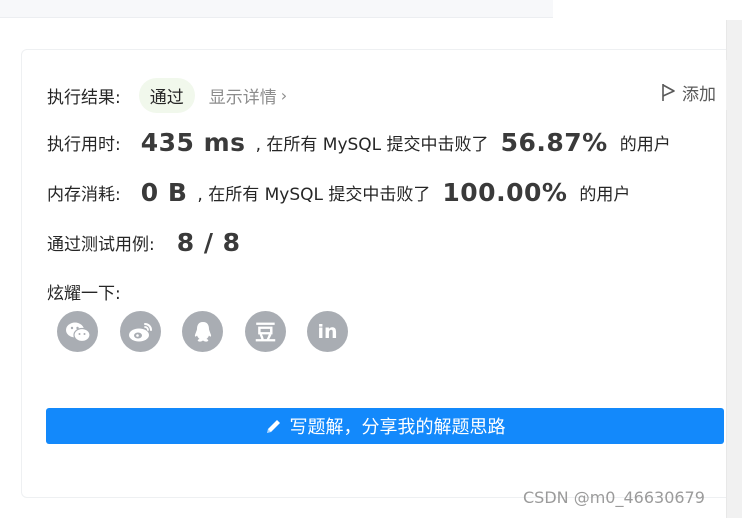  Describe the element at coordinates (243, 95) in the screenshot. I see `show-details-link: 显示详情` at that location.